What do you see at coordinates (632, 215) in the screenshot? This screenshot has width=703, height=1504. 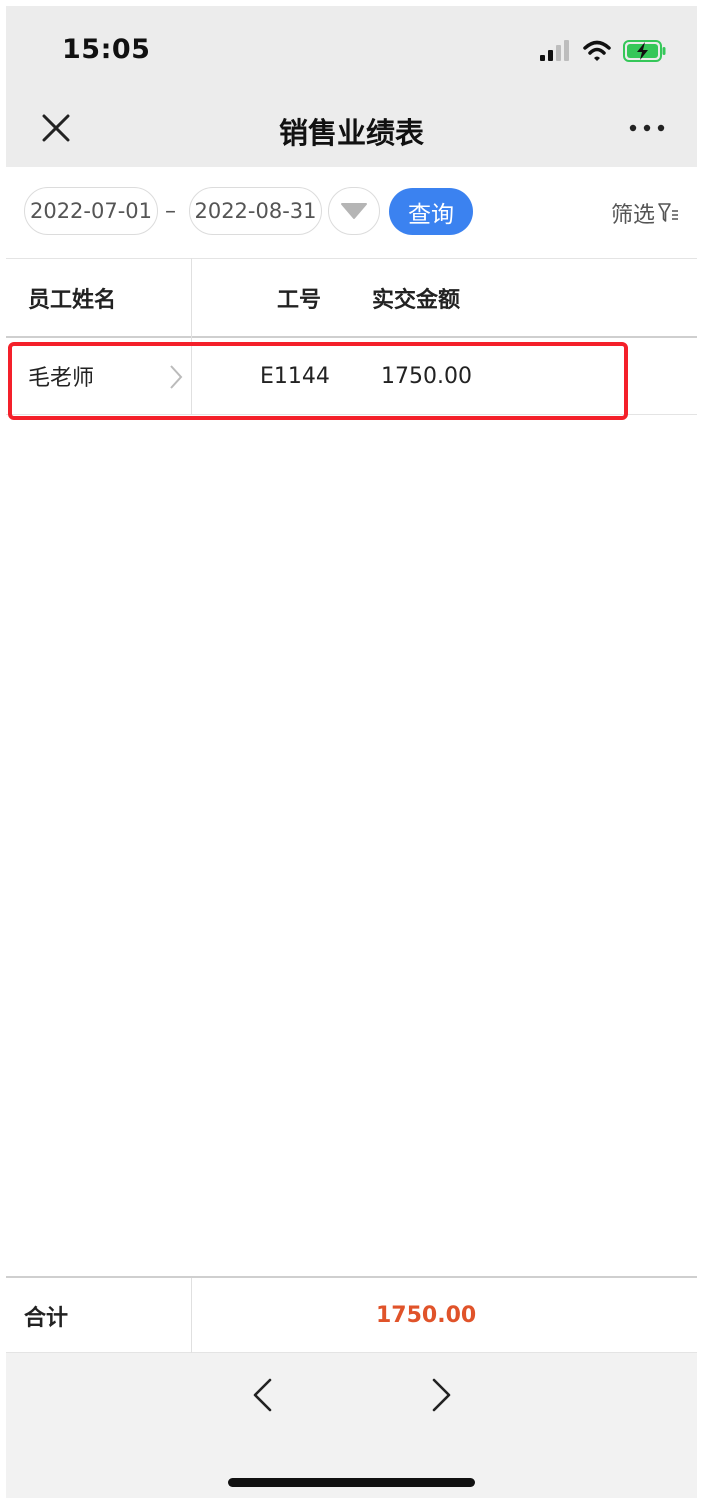 I see `filter-label: 筛选` at bounding box center [632, 215].